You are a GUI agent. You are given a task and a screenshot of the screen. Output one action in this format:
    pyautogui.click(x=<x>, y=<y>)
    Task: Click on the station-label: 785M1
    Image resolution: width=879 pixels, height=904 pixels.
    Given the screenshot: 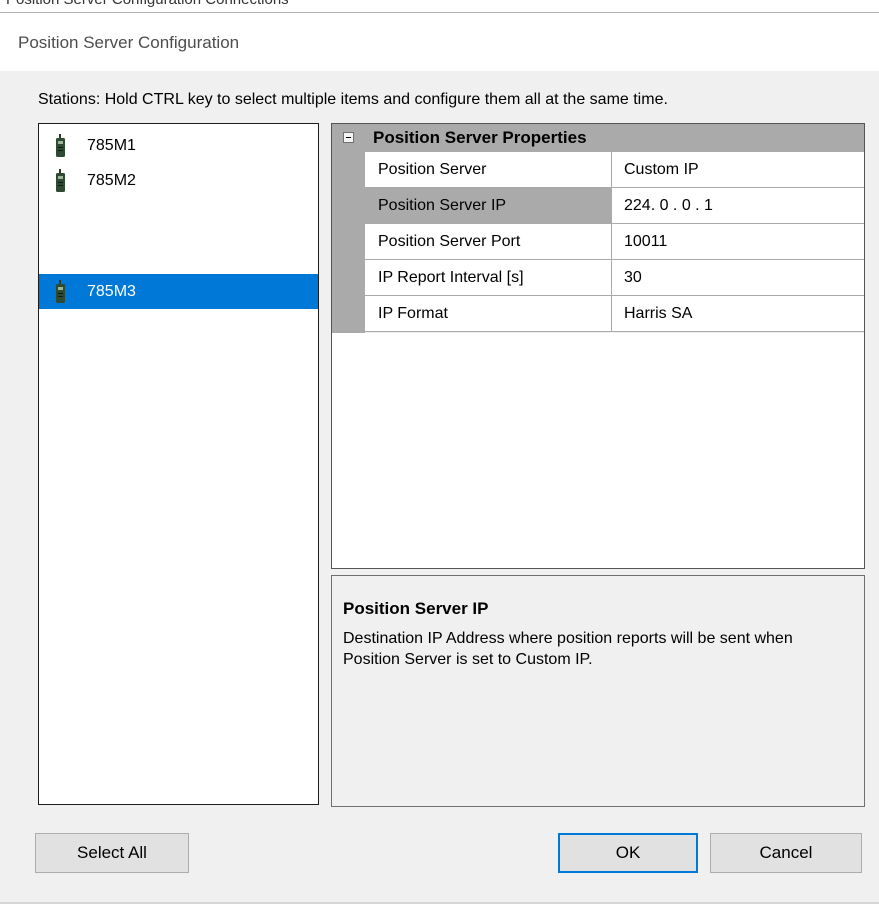 What is the action you would take?
    pyautogui.click(x=111, y=145)
    